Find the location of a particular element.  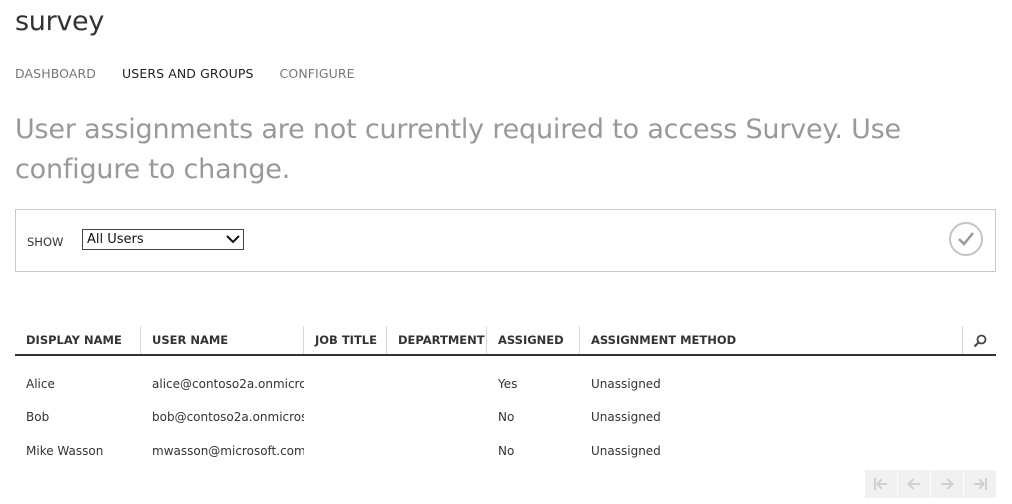

last-page-button is located at coordinates (980, 484).